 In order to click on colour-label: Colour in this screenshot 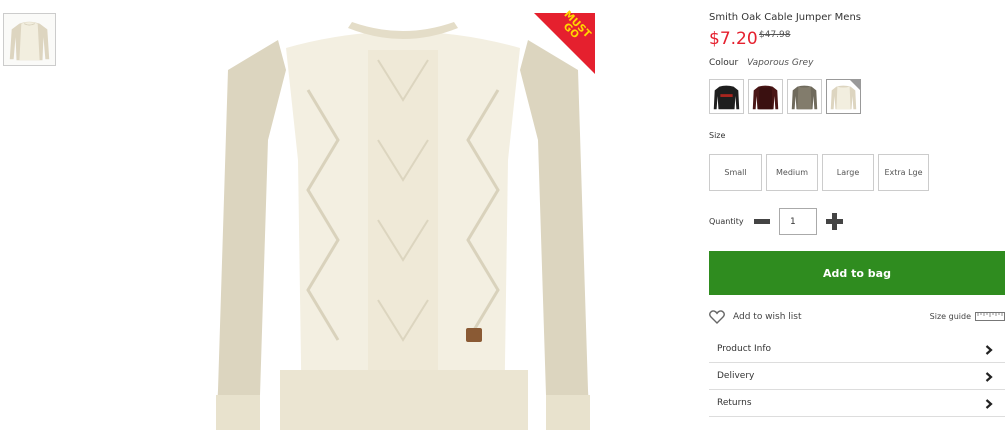, I will do `click(724, 63)`.